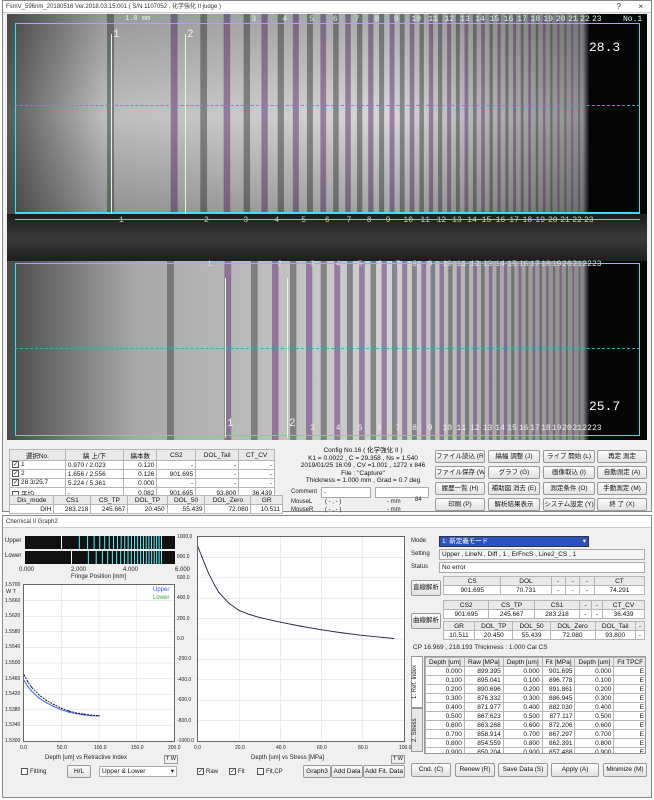 This screenshot has width=654, height=800. Describe the element at coordinates (417, 730) in the screenshot. I see `tab-stress: 2. Stress` at that location.